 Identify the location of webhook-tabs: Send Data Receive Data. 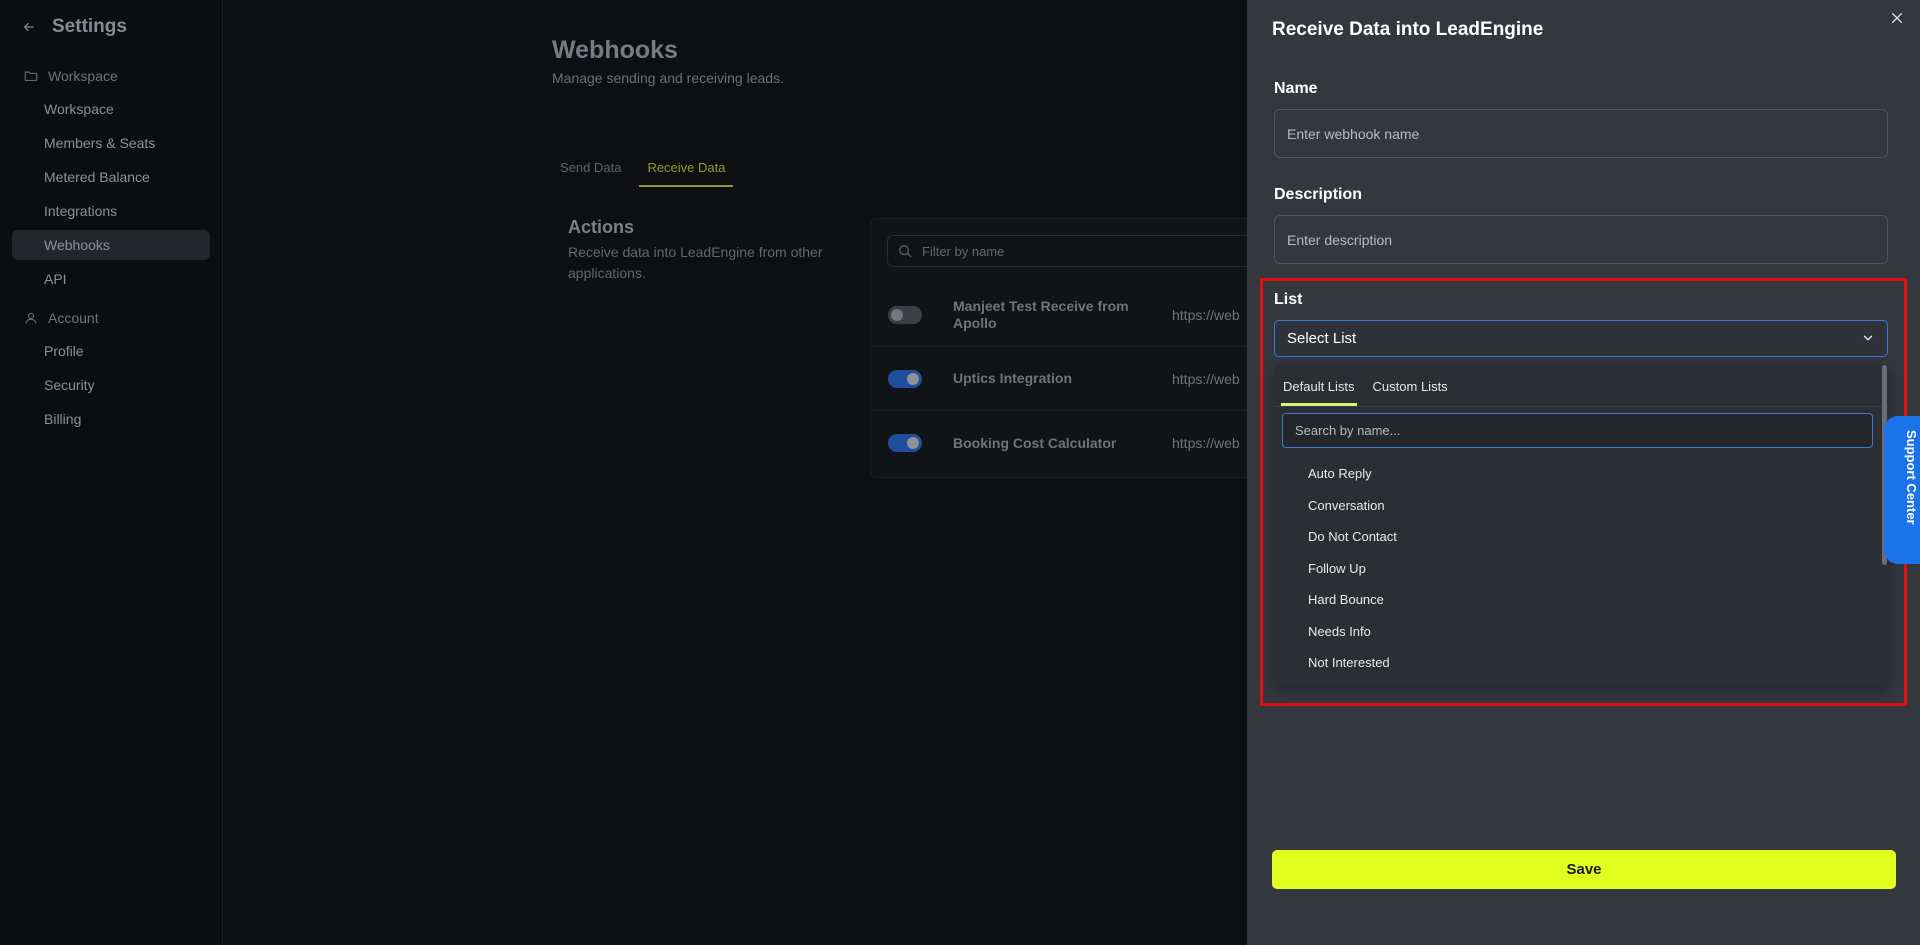
(647, 171).